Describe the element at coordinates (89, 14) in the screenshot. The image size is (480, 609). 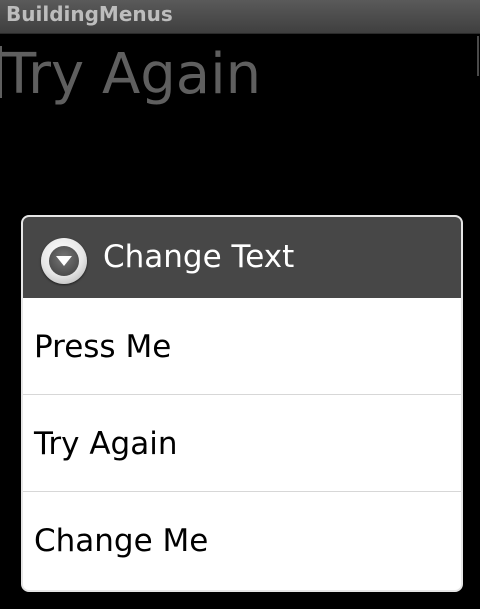
I see `app-title: BuildingMenus` at that location.